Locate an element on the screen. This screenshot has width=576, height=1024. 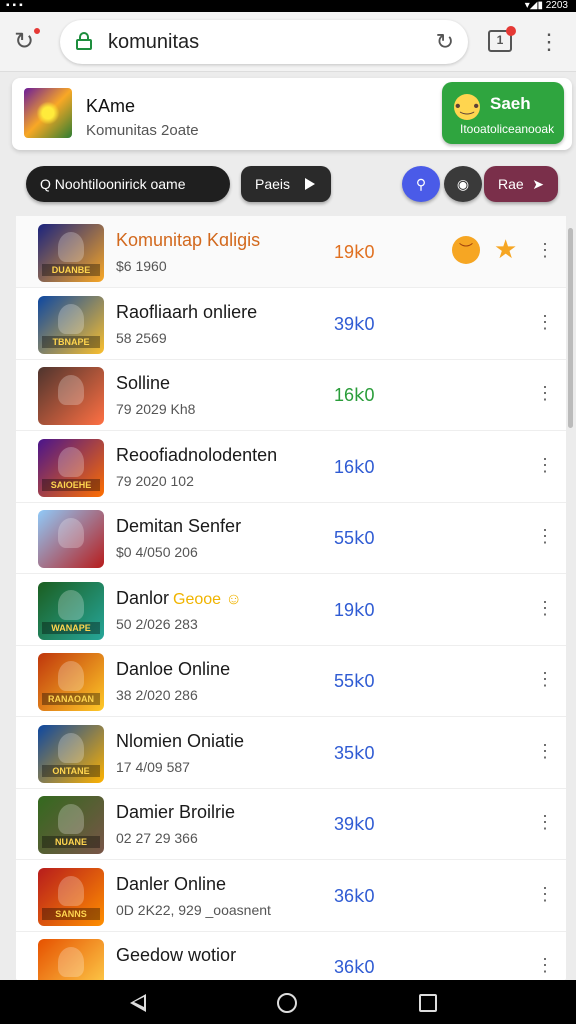
game-thumbnail: DUANBE is located at coordinates (71, 253).